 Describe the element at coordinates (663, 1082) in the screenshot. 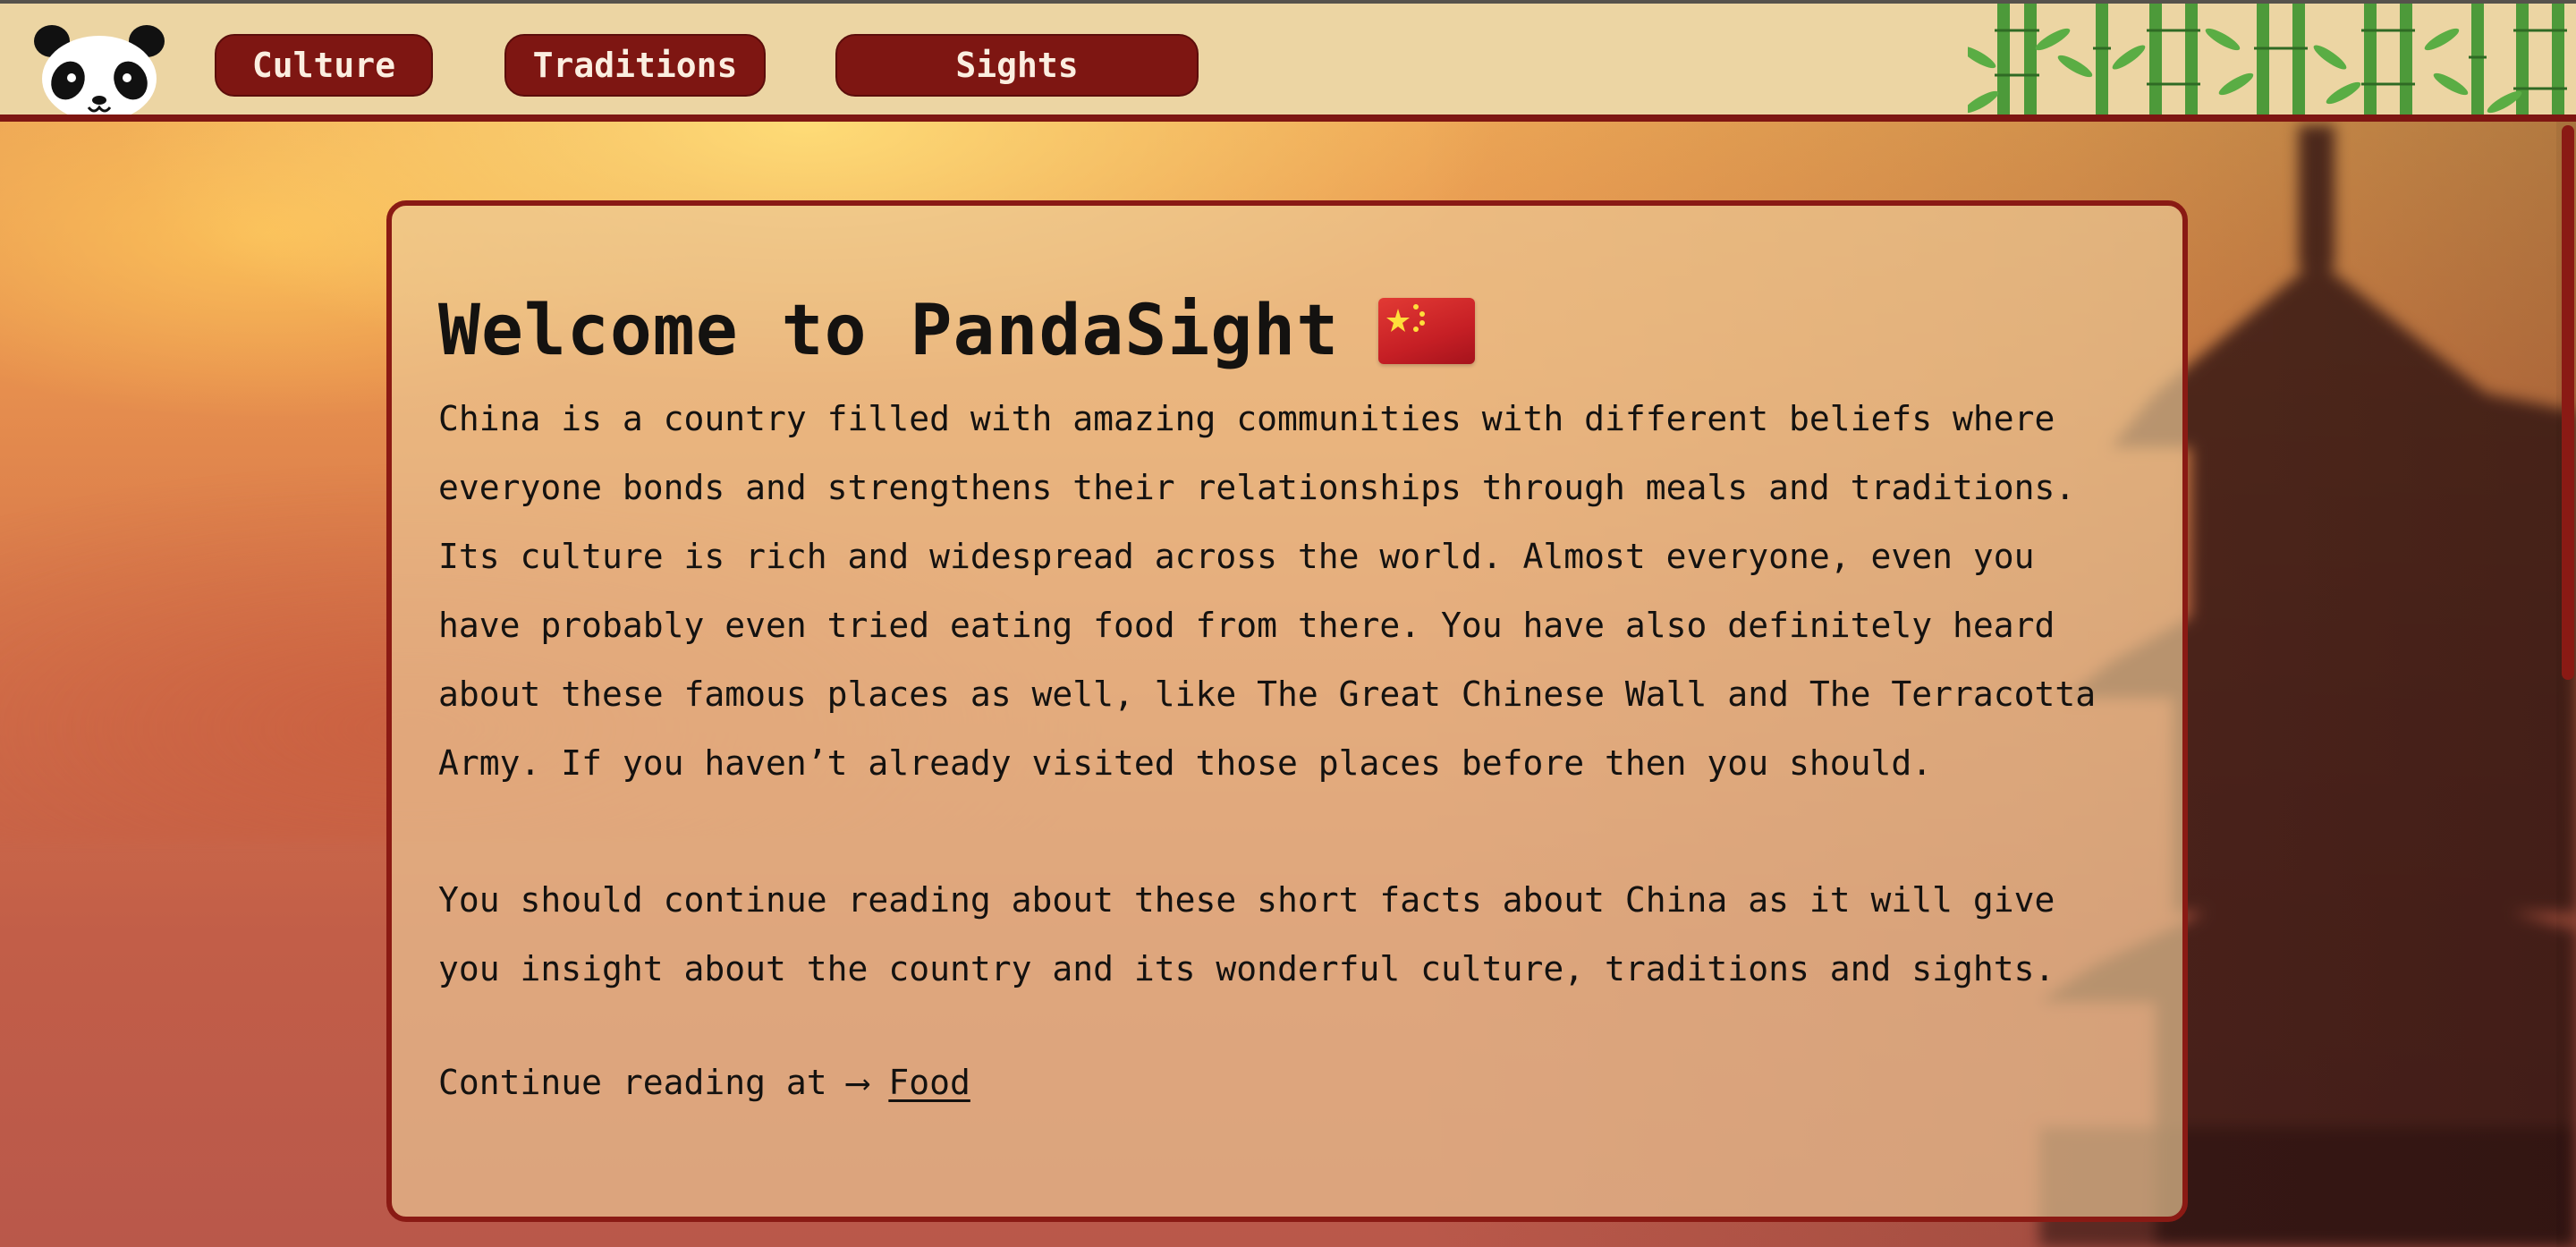

I see `continue-reading-label: Continue reading at ⟶` at that location.